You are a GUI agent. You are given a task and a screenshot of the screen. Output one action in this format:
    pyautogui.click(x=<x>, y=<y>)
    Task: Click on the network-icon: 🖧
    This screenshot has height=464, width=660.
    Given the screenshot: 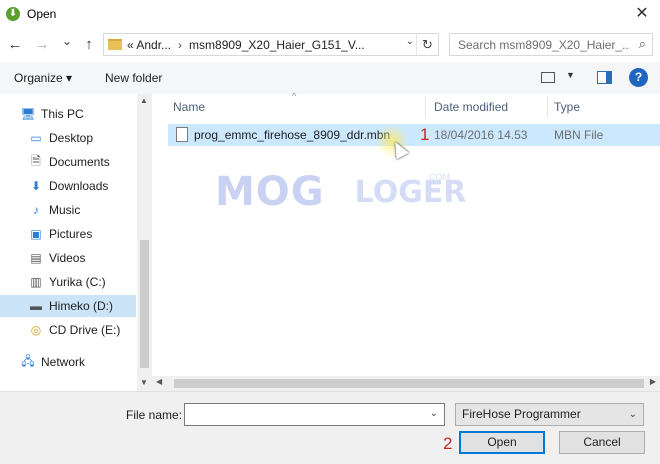 What is the action you would take?
    pyautogui.click(x=28, y=360)
    